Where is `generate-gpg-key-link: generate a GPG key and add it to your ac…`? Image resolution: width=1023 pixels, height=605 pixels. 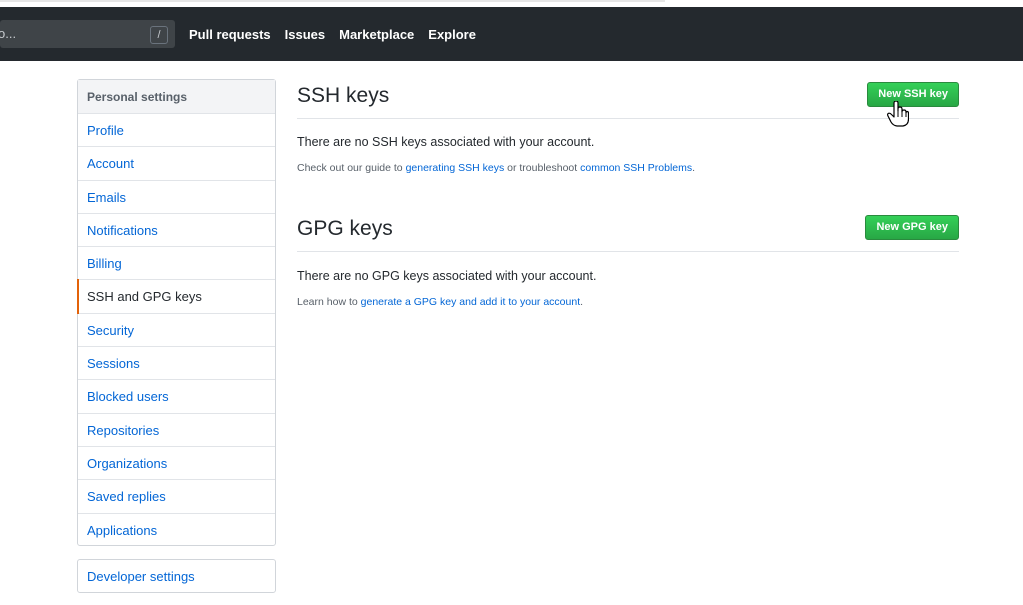 generate-gpg-key-link: generate a GPG key and add it to your ac… is located at coordinates (470, 302).